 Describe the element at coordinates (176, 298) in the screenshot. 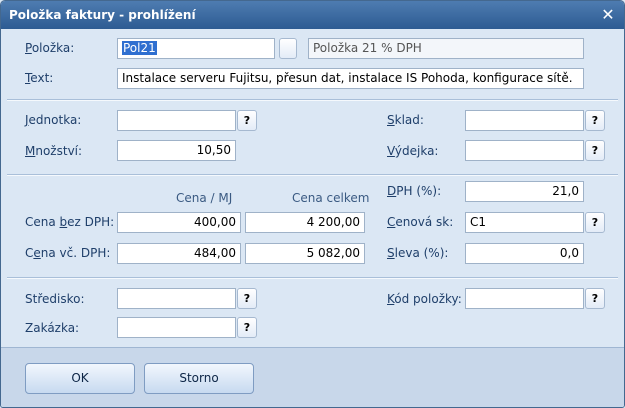

I see `stredisko-field` at that location.